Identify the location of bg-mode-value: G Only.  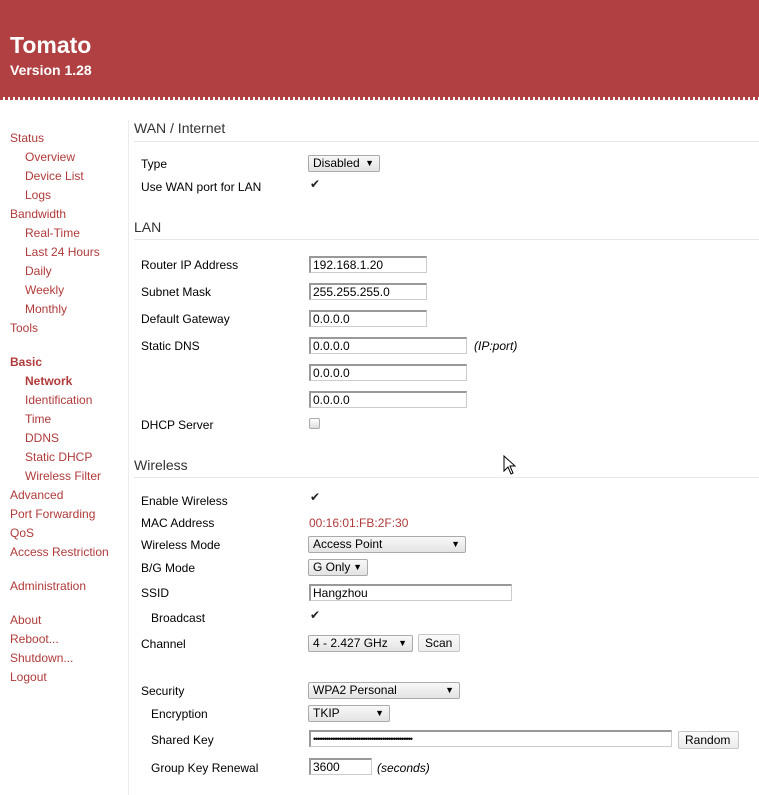
(332, 567).